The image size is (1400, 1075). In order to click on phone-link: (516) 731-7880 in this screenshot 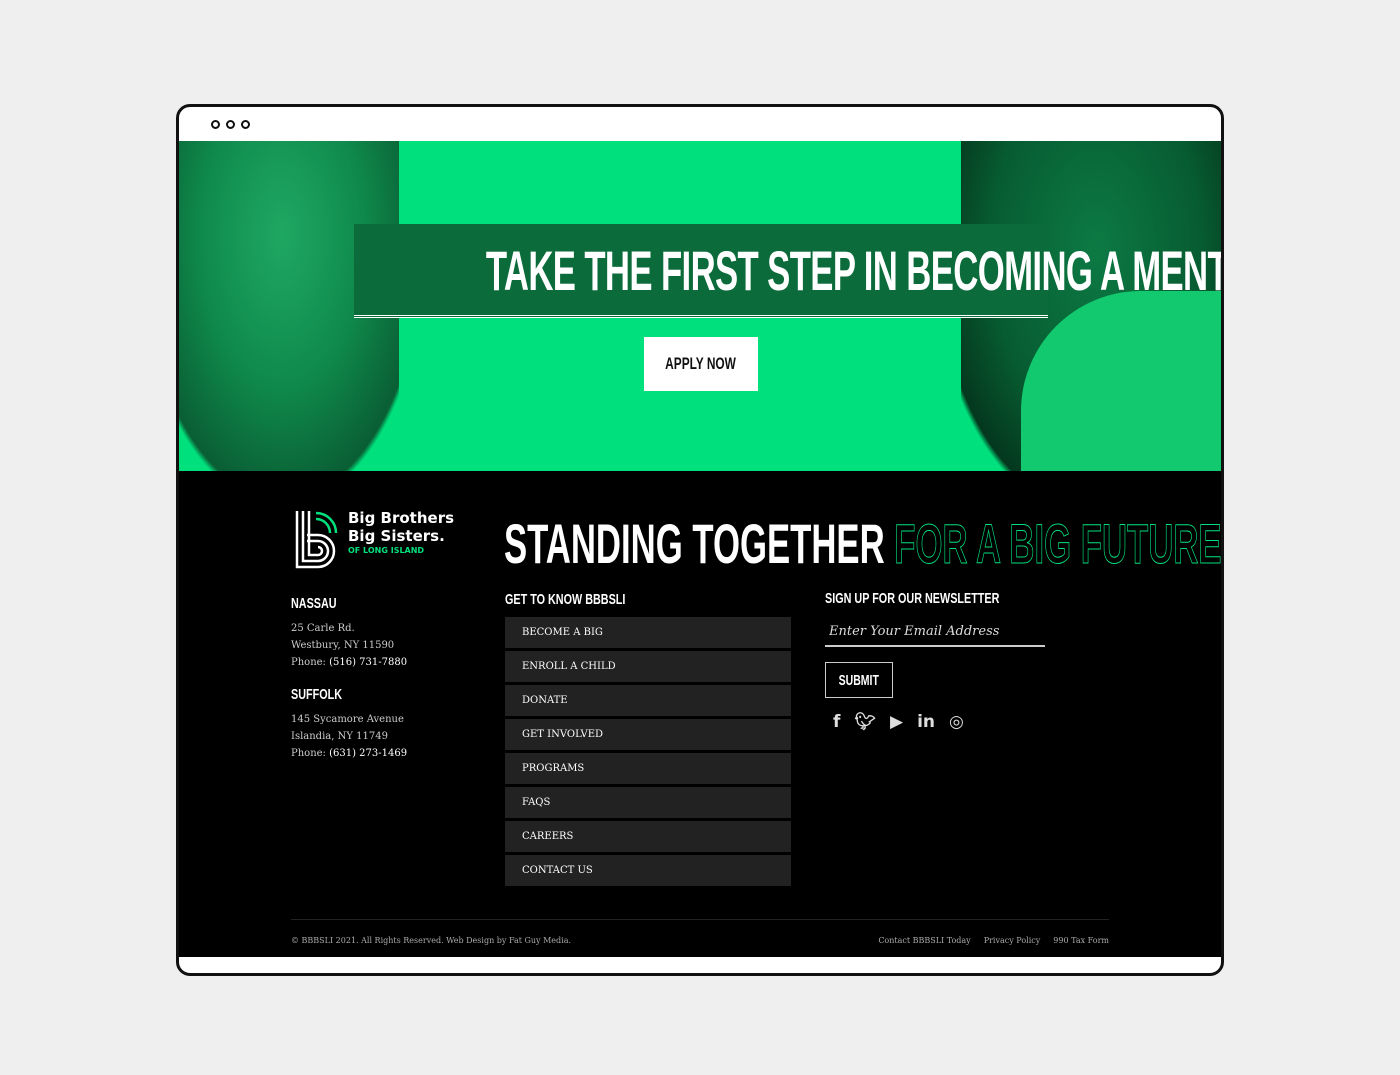, I will do `click(368, 662)`.